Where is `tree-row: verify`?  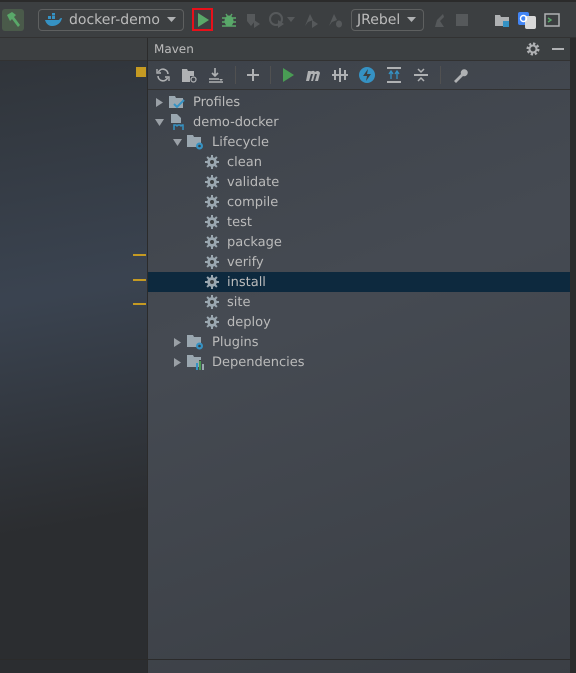
tree-row: verify is located at coordinates (359, 262).